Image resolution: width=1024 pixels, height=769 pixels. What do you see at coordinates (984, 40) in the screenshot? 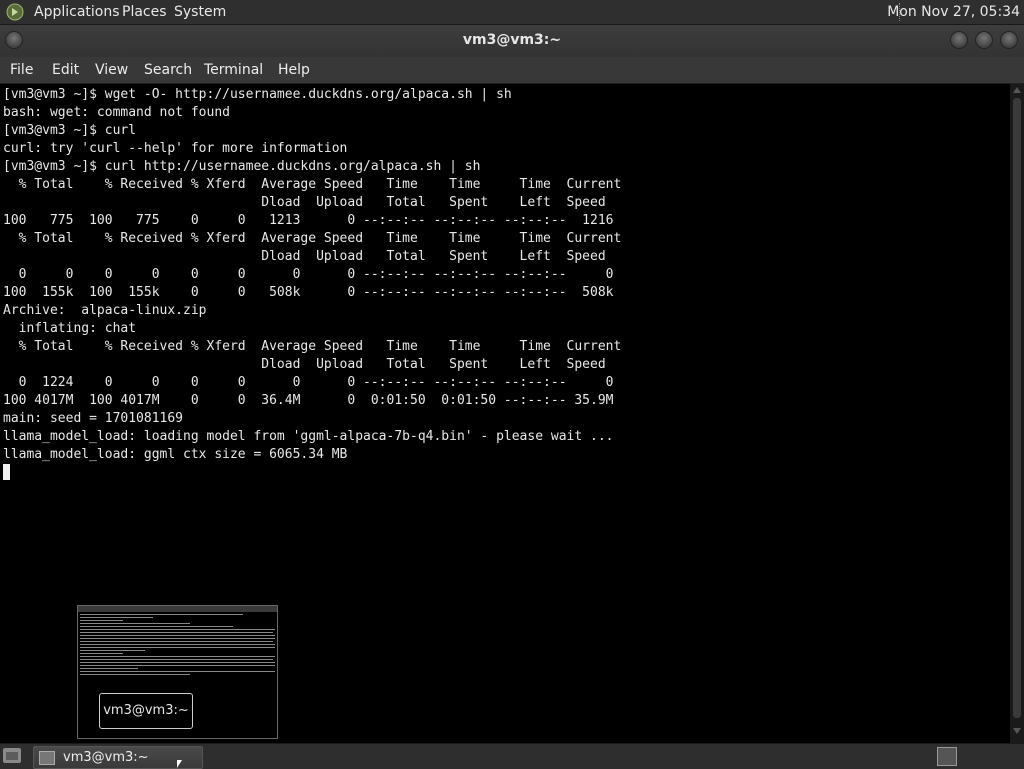
I see `maximize-button` at bounding box center [984, 40].